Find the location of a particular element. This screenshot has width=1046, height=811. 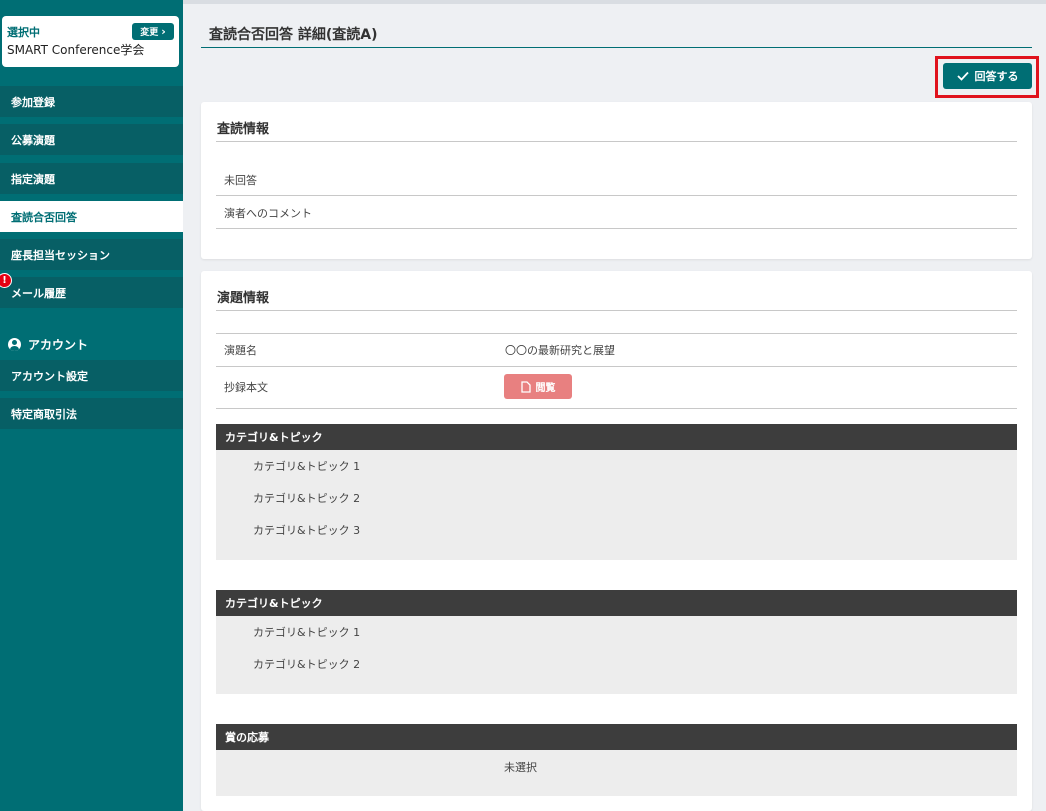

change-conference-button: 変更 › is located at coordinates (153, 31).